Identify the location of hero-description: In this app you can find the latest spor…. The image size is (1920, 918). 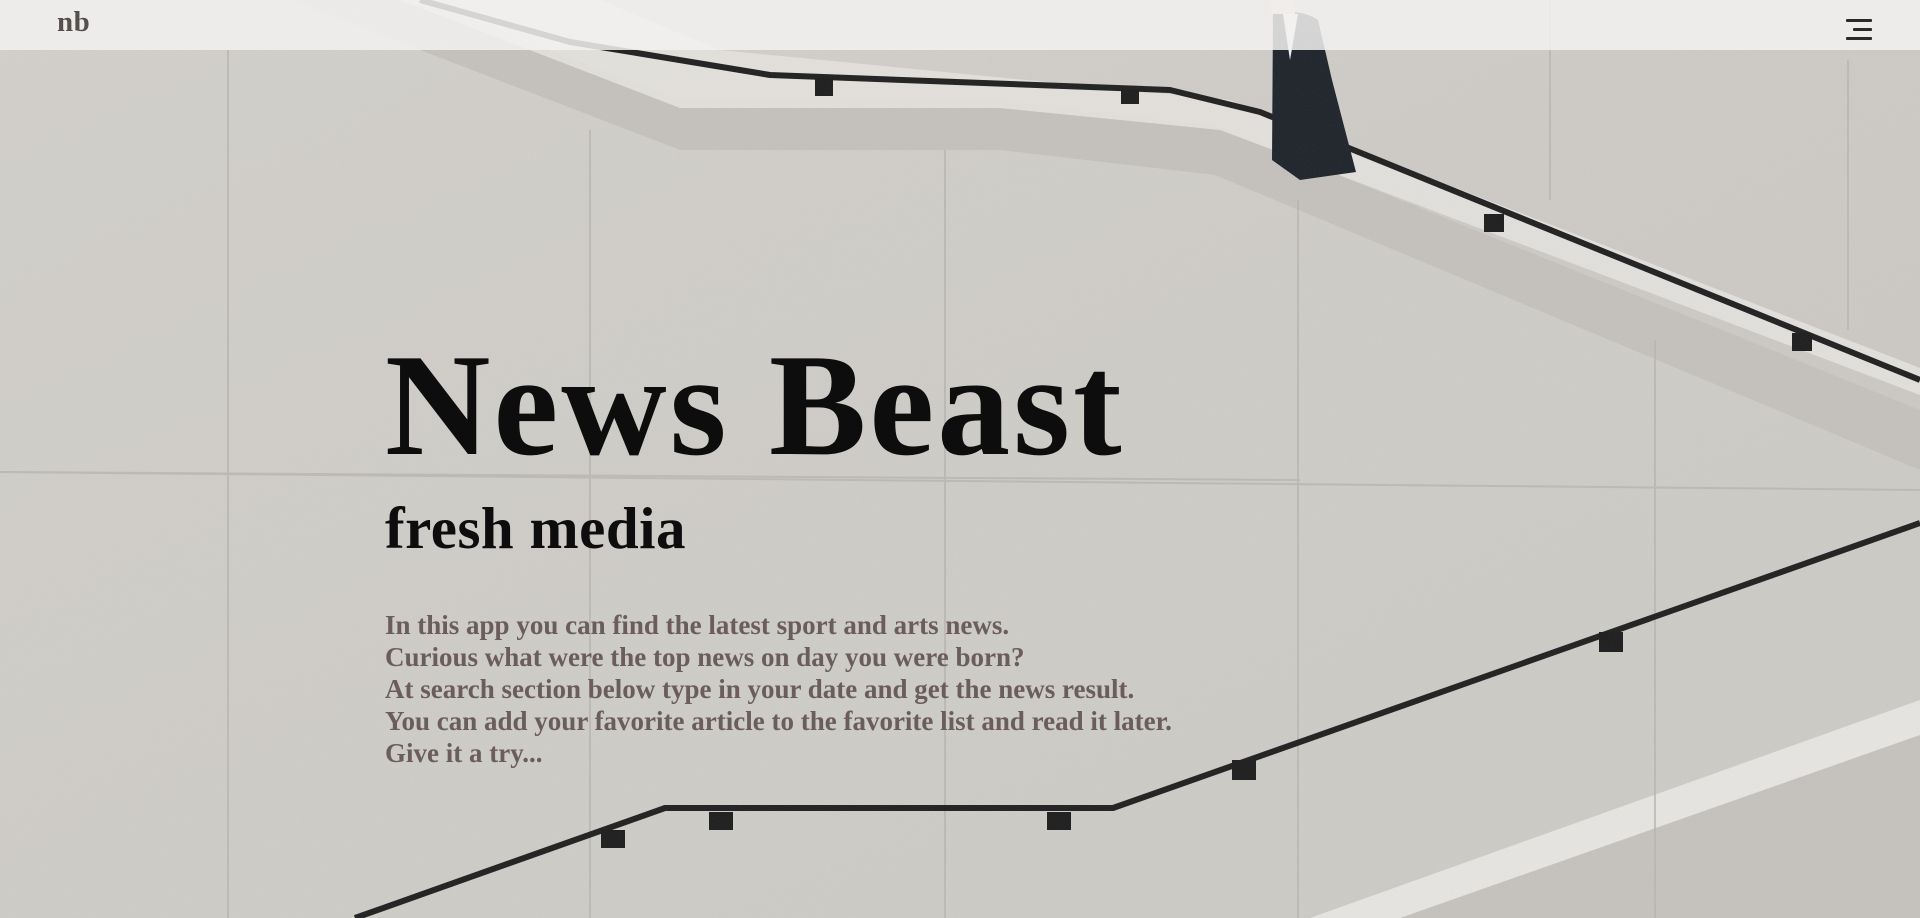
(778, 689).